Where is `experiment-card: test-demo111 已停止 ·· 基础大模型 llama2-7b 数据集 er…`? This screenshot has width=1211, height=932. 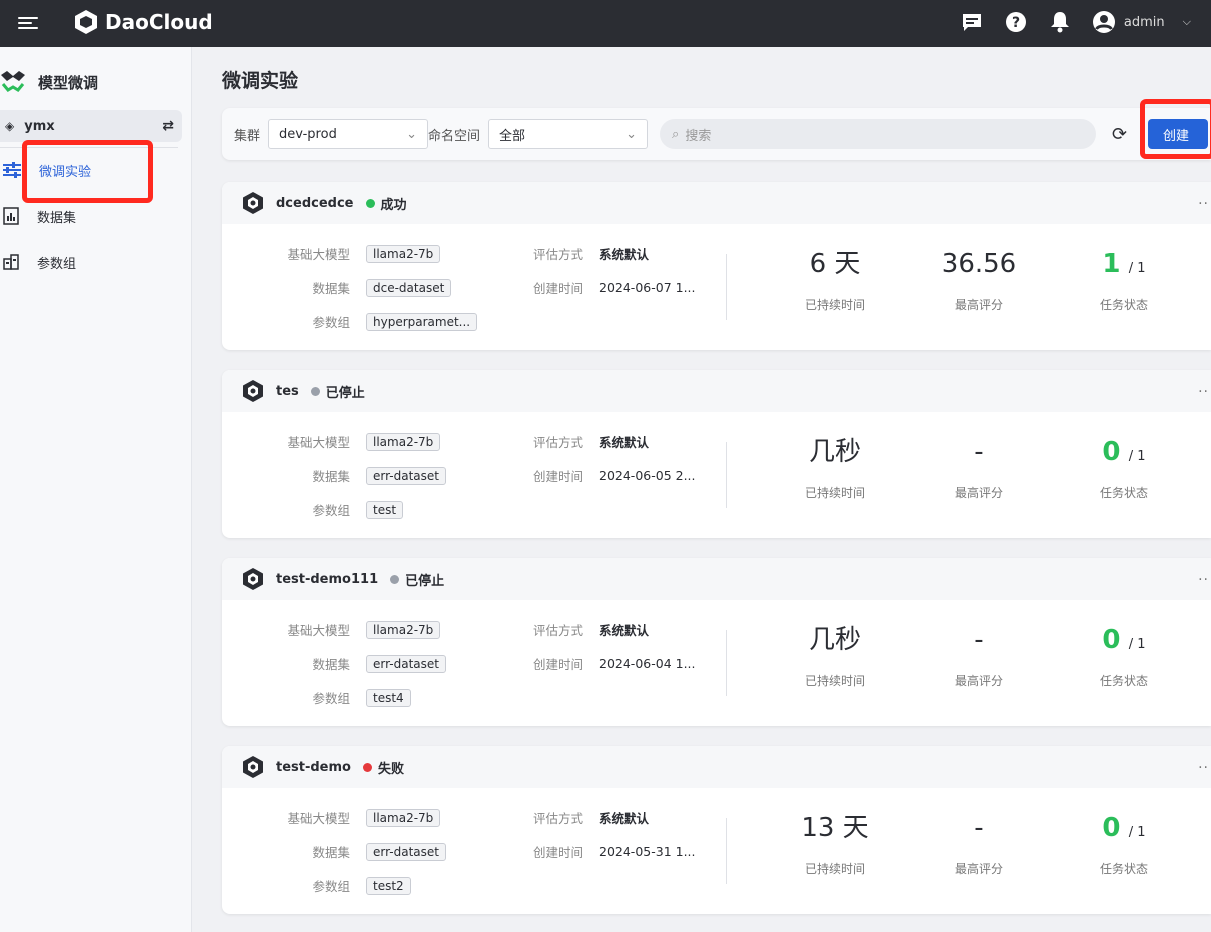
experiment-card: test-demo111 已停止 ·· 基础大模型 llama2-7b 数据集 er… is located at coordinates (716, 642).